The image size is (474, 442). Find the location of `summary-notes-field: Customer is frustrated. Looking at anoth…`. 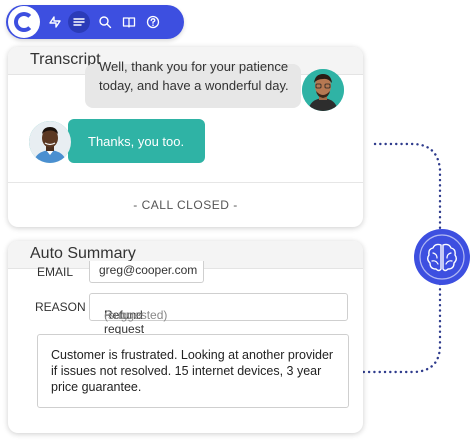

summary-notes-field: Customer is frustrated. Looking at anoth… is located at coordinates (193, 371).